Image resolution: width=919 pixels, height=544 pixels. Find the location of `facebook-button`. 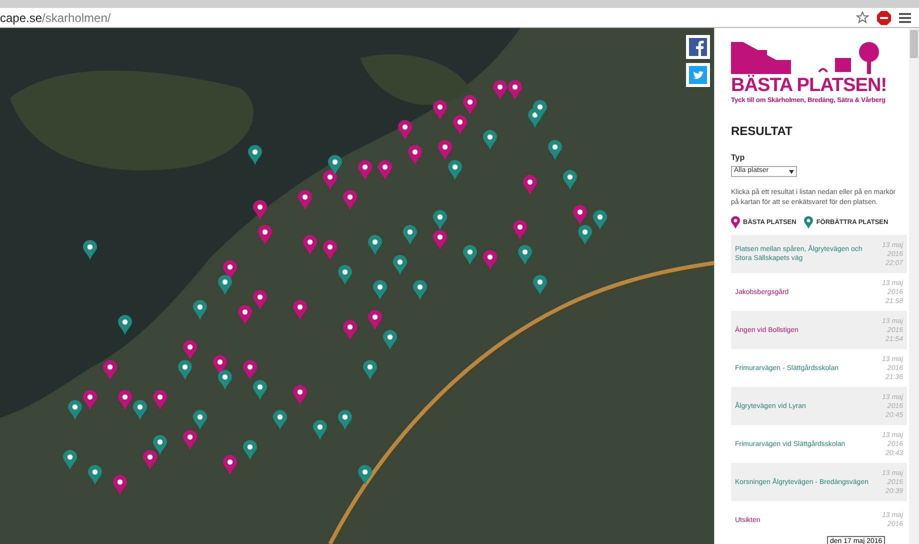

facebook-button is located at coordinates (698, 47).